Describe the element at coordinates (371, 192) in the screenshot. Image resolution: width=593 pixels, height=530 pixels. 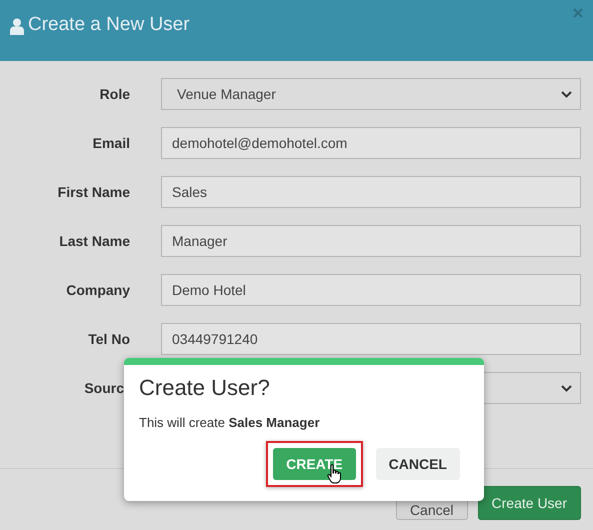
I see `input-field: Sales` at that location.